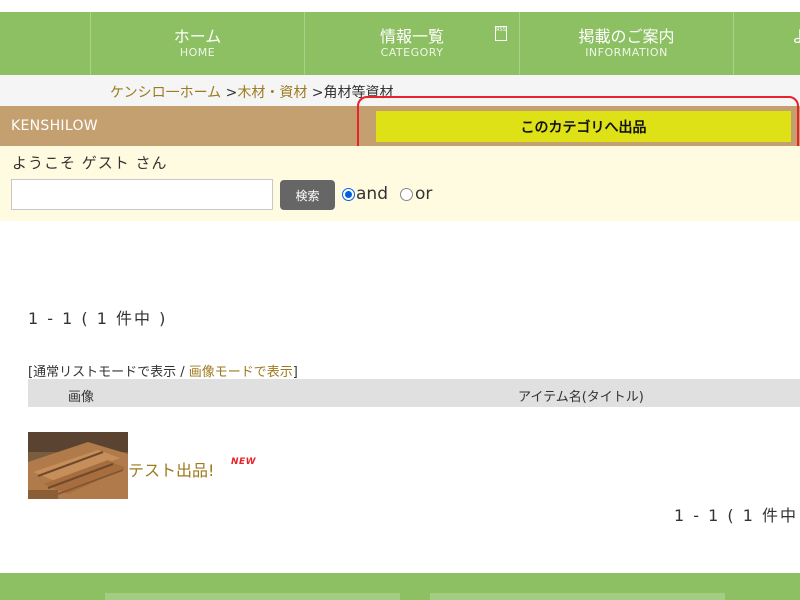 Image resolution: width=800 pixels, height=600 pixels. What do you see at coordinates (244, 462) in the screenshot?
I see `new-badge: NEW` at bounding box center [244, 462].